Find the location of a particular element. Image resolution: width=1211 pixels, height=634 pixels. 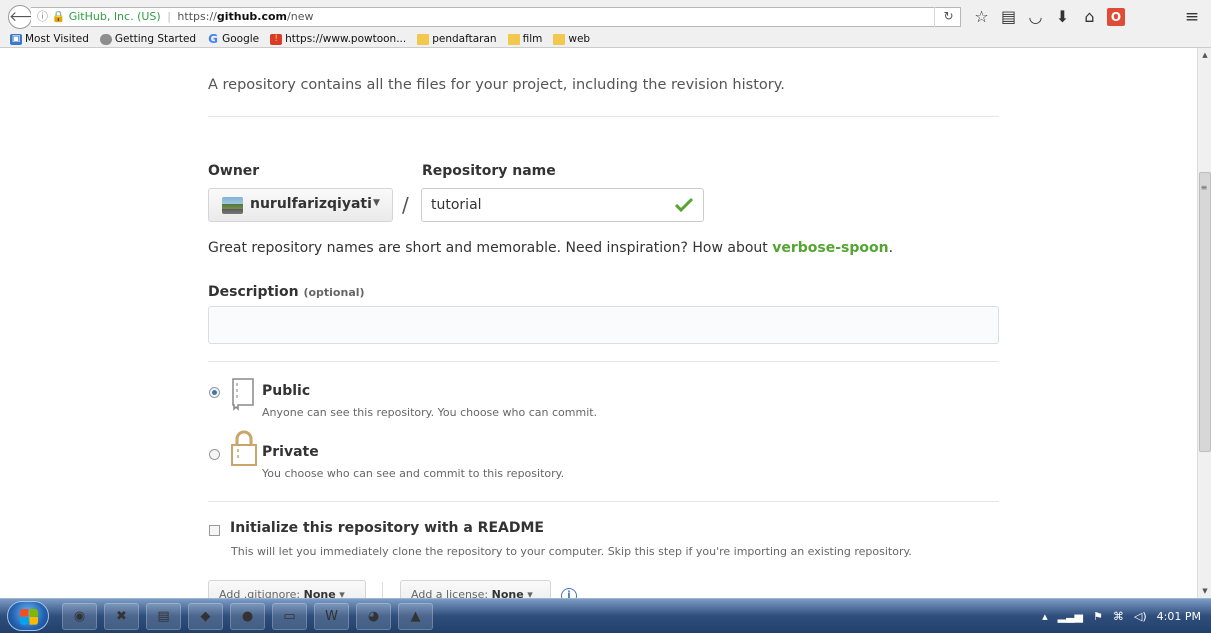

gitignore-value: None is located at coordinates (319, 593).